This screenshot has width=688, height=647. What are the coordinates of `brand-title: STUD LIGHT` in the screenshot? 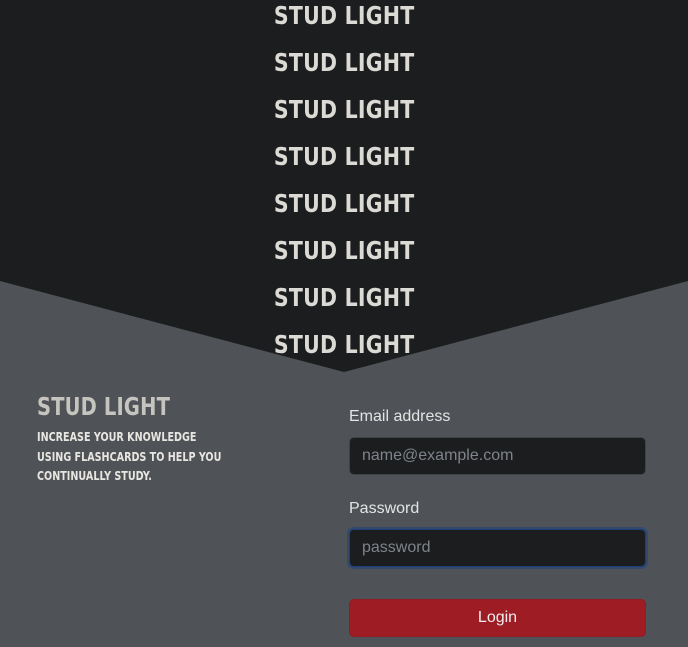 It's located at (104, 406).